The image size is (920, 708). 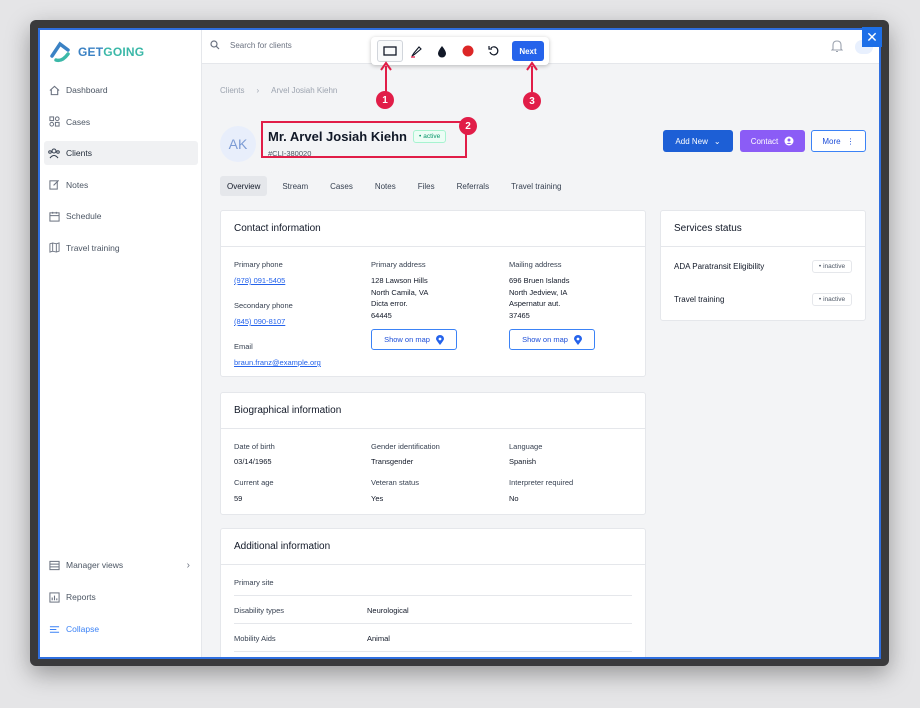 What do you see at coordinates (699, 299) in the screenshot?
I see `service-name: Travel training` at bounding box center [699, 299].